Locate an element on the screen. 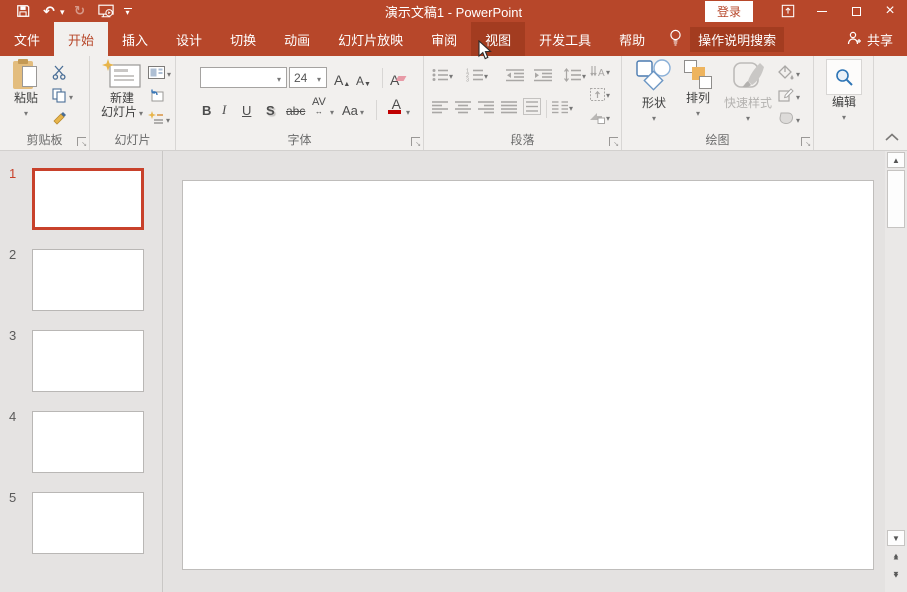 The height and width of the screenshot is (592, 907). line-spacing-dropdown-icon is located at coordinates (584, 75).